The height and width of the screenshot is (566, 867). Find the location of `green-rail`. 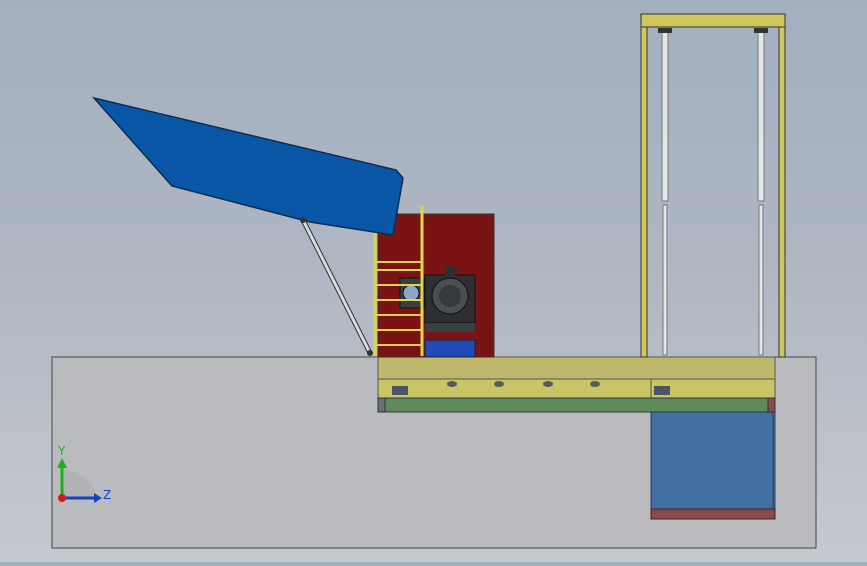

green-rail is located at coordinates (576, 405).